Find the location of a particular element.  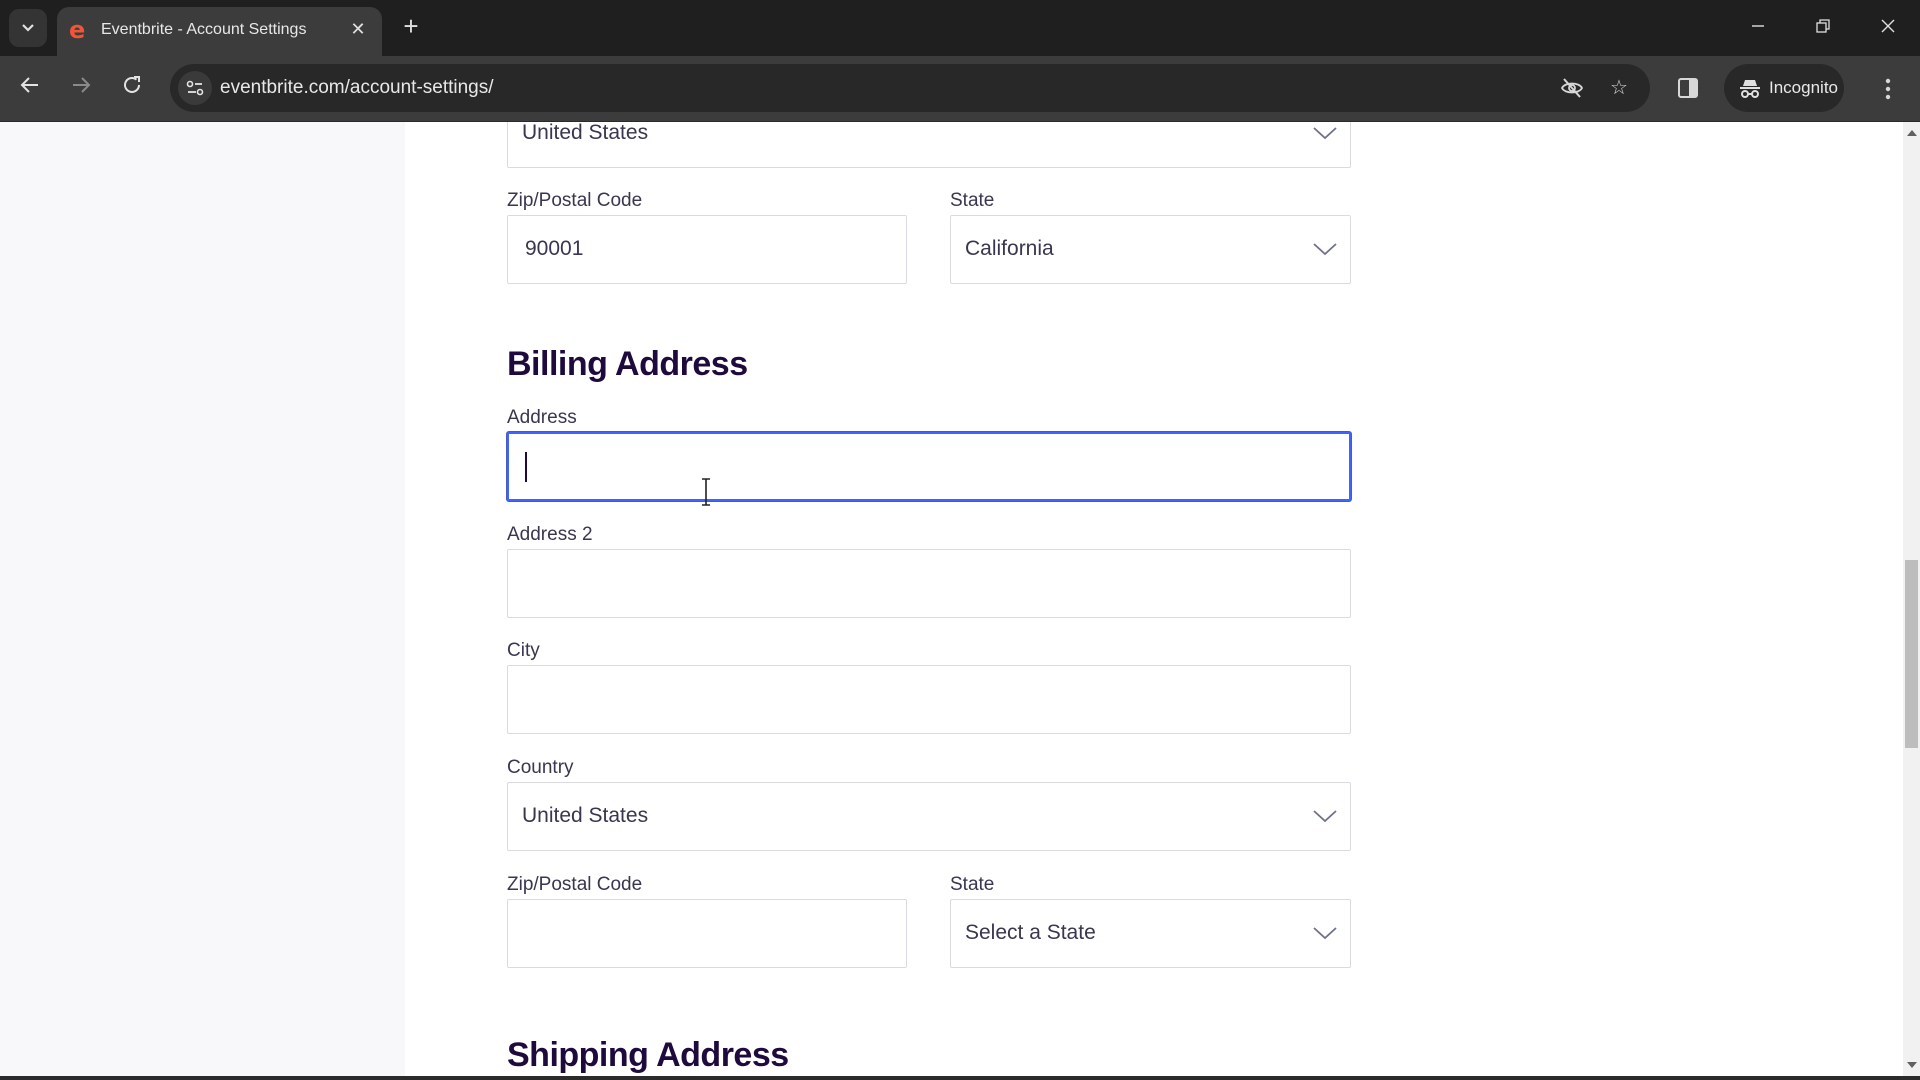

star-icon: ☆ is located at coordinates (1619, 88).